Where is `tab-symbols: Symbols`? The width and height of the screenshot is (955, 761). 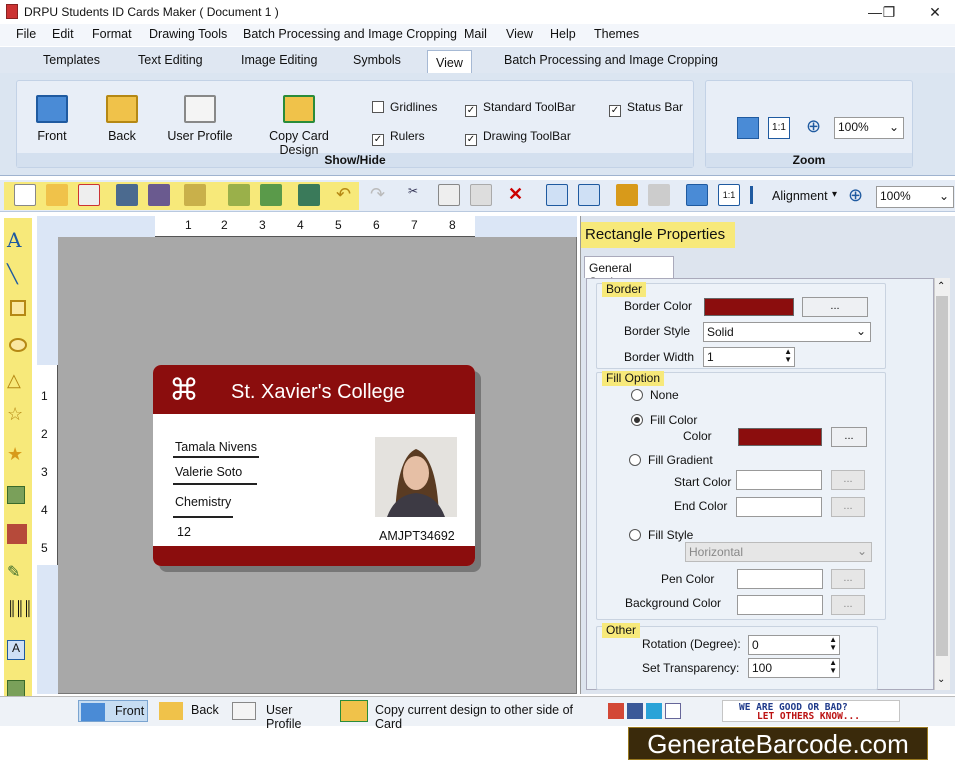
tab-symbols: Symbols is located at coordinates (377, 60).